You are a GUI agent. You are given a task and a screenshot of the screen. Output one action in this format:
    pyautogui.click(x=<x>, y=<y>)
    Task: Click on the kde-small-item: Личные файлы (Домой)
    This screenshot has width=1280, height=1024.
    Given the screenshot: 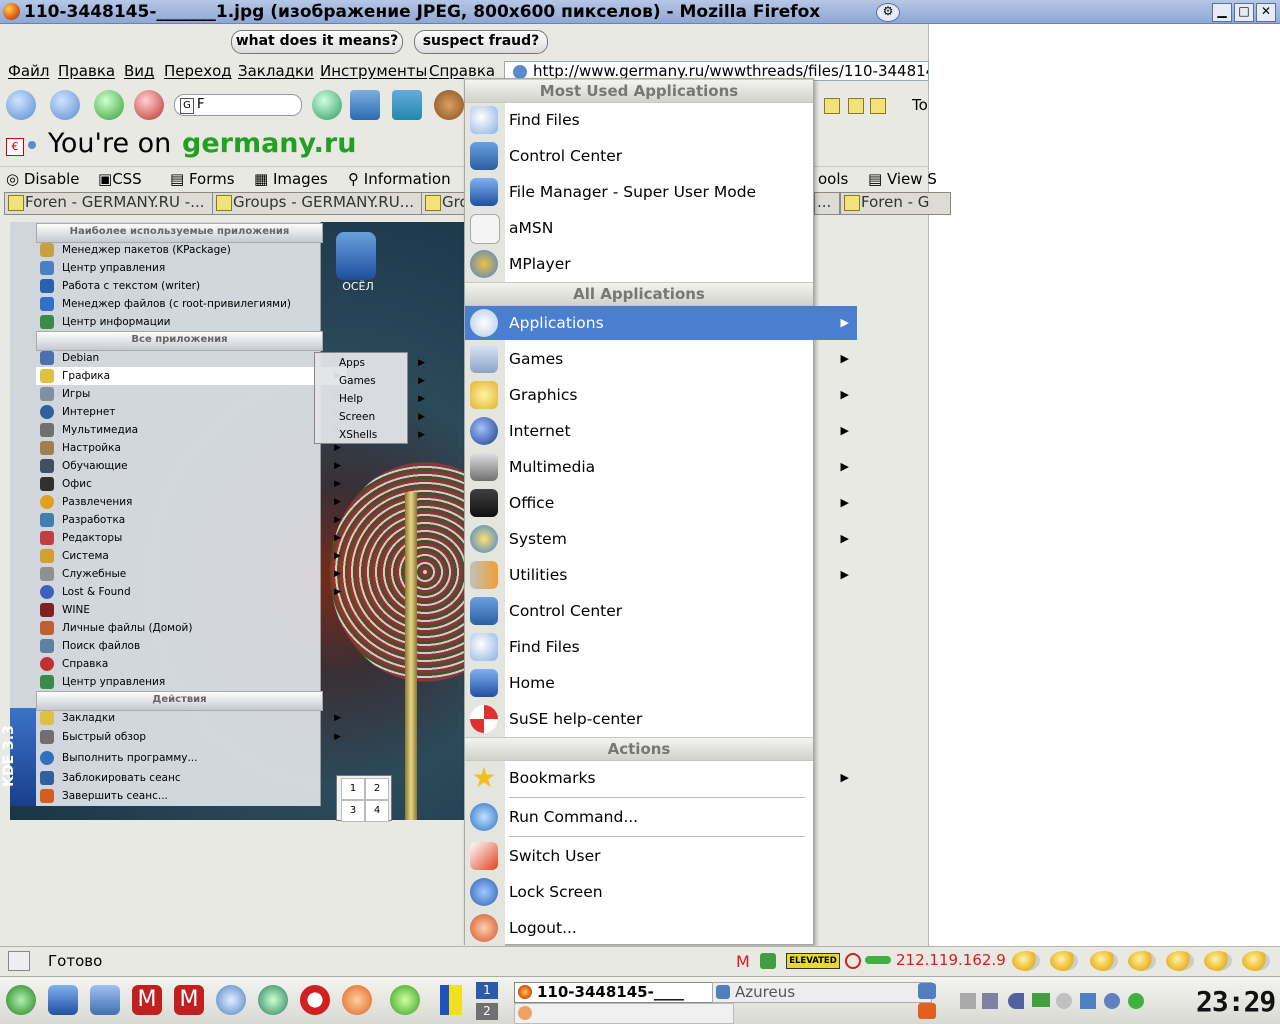 What is the action you would take?
    pyautogui.click(x=191, y=628)
    